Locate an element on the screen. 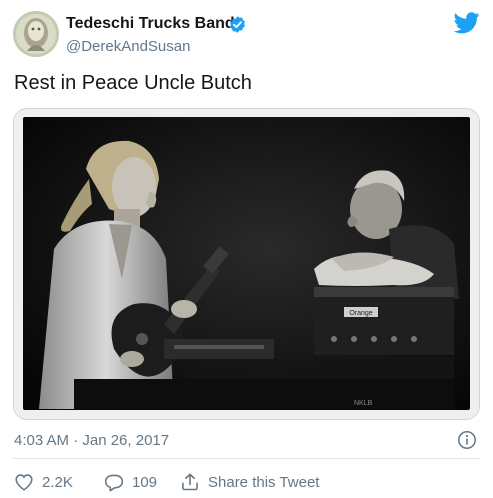 The height and width of the screenshot is (498, 493). avatar is located at coordinates (36, 34).